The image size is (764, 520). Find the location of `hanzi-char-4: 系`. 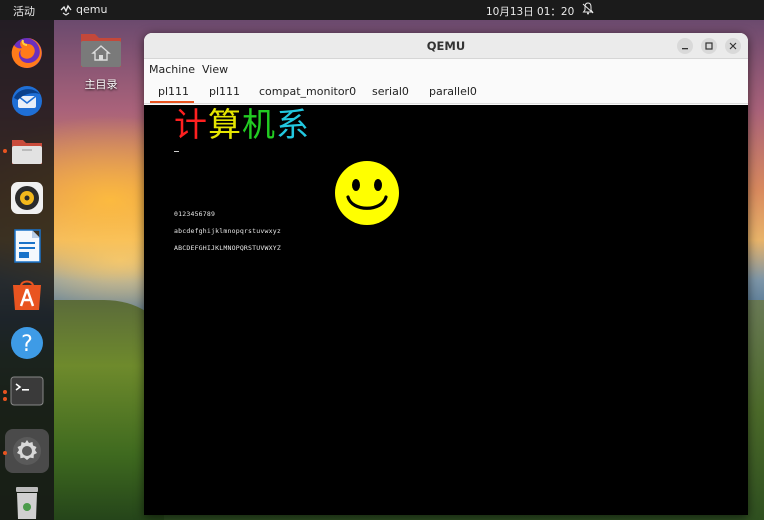

hanzi-char-4: 系 is located at coordinates (292, 124).